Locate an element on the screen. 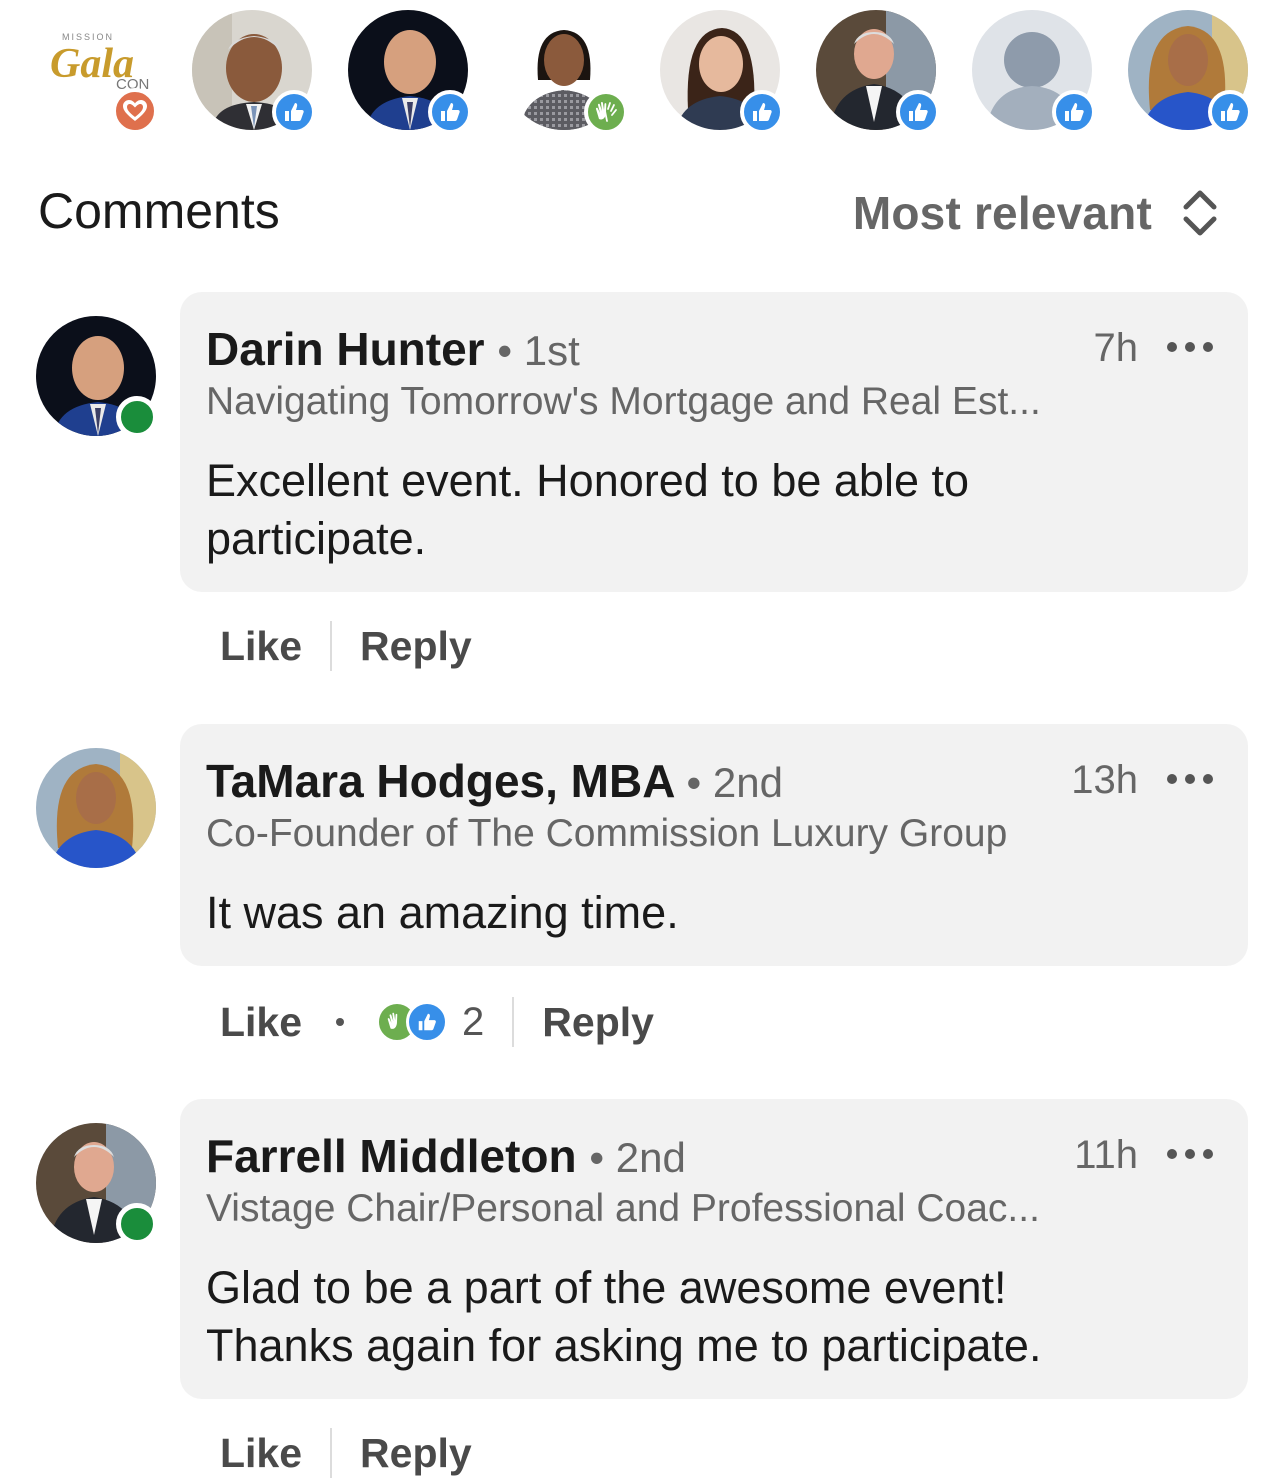  reaction-count: 2 is located at coordinates (430, 1022).